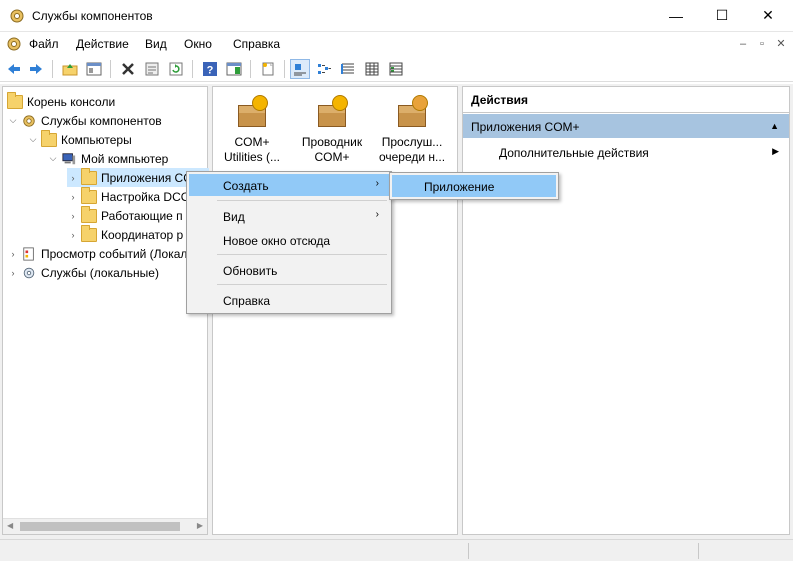 This screenshot has height=561, width=793. What do you see at coordinates (302, 284) in the screenshot?
I see `menu-separator` at bounding box center [302, 284].